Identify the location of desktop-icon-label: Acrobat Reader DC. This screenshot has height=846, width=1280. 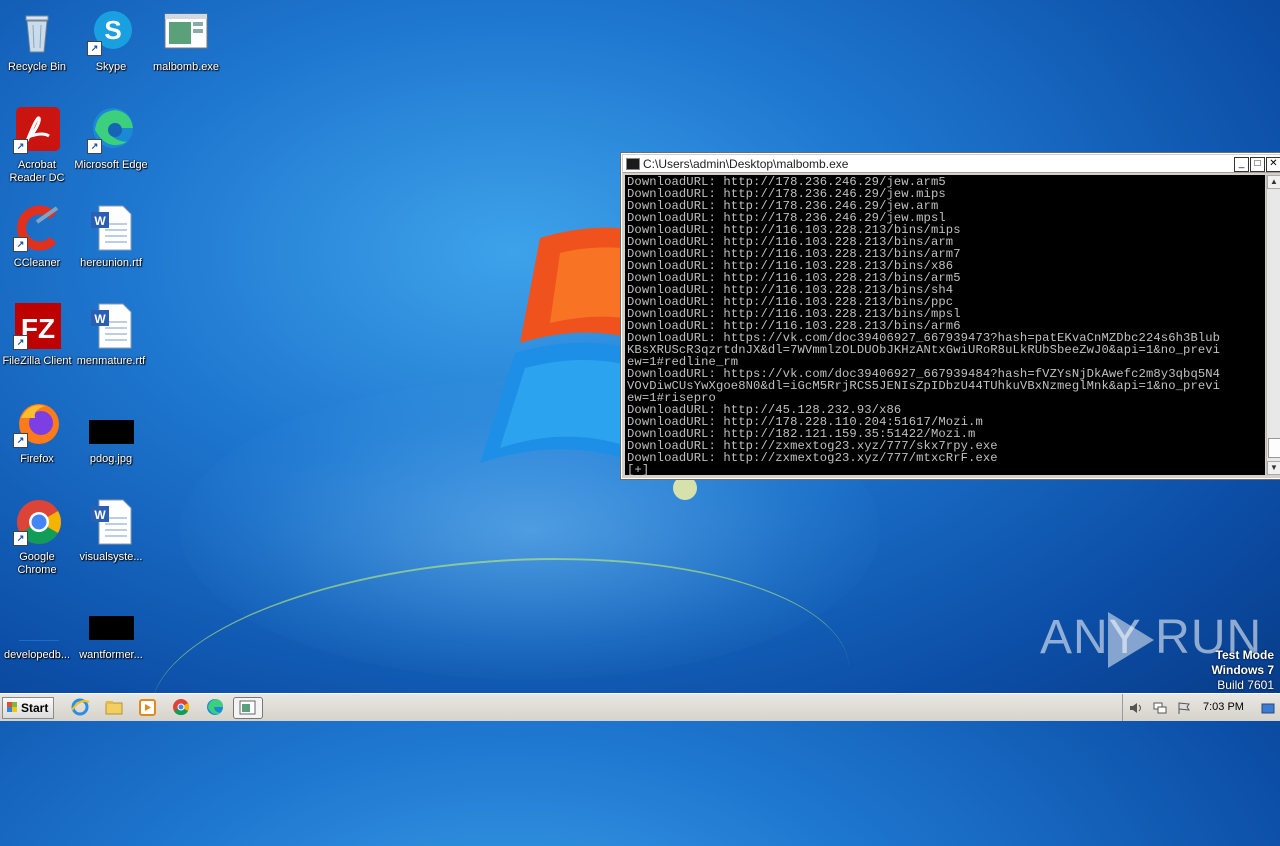
(37, 171).